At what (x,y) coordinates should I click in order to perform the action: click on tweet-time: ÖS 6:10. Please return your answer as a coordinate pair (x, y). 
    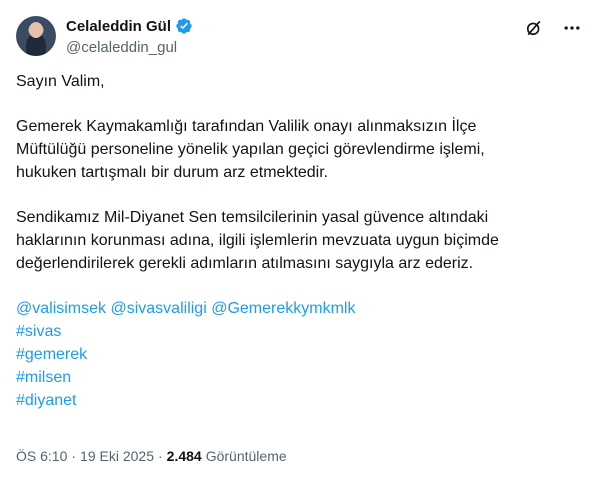
    Looking at the image, I should click on (41, 456).